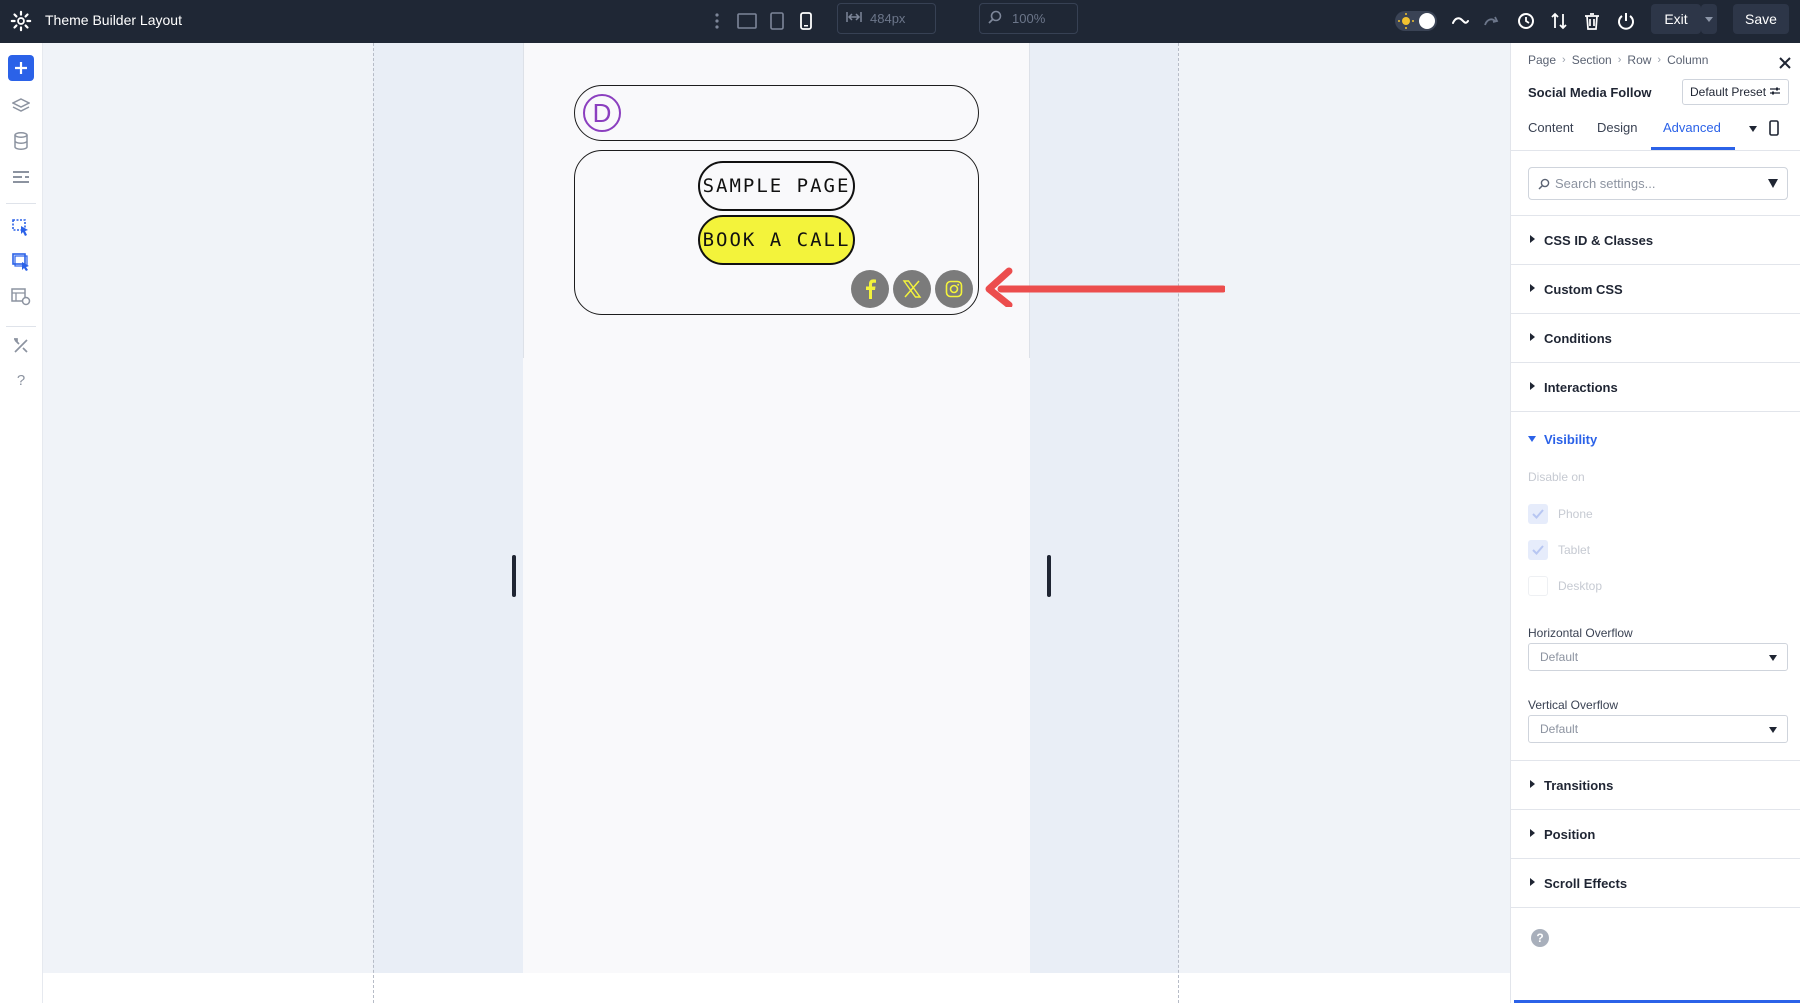 The image size is (1800, 1003). Describe the element at coordinates (1580, 586) in the screenshot. I see `desktop-label: Desktop` at that location.